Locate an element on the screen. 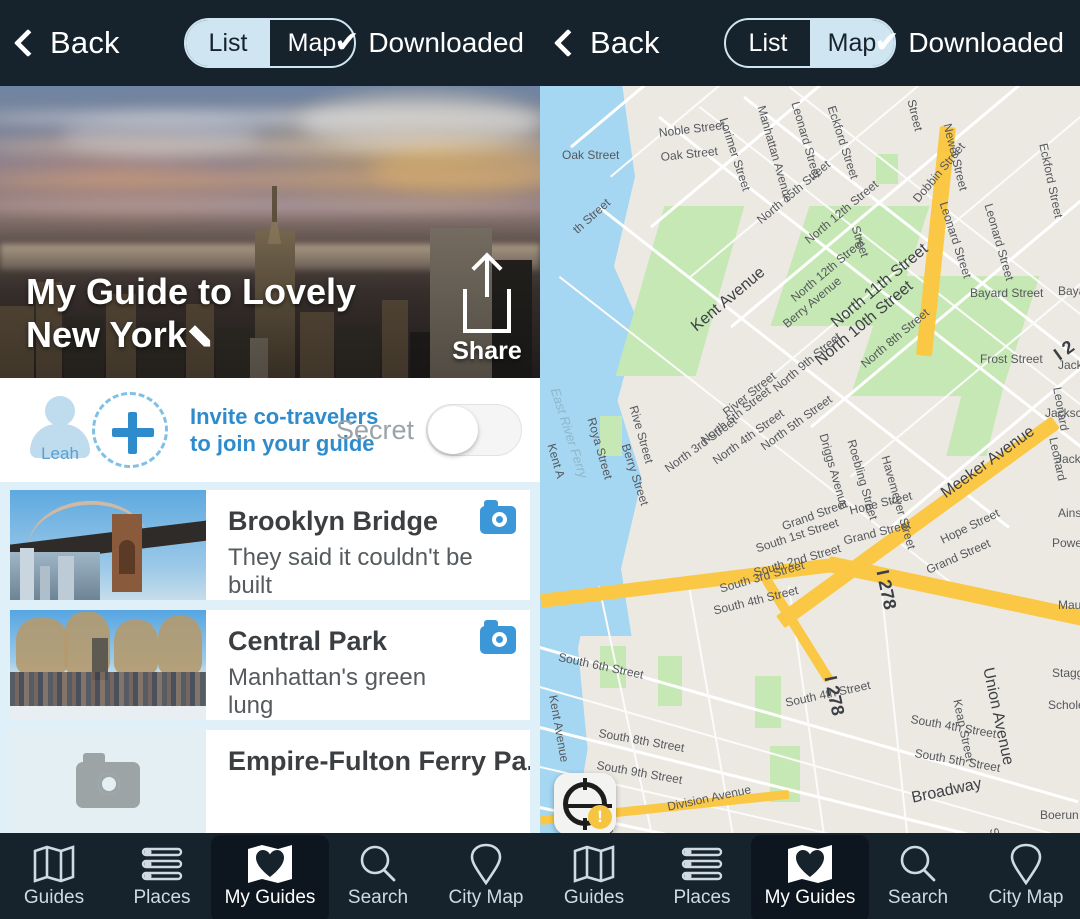  nav-bar-list: Back List Map ✔ Downloaded is located at coordinates (270, 43).